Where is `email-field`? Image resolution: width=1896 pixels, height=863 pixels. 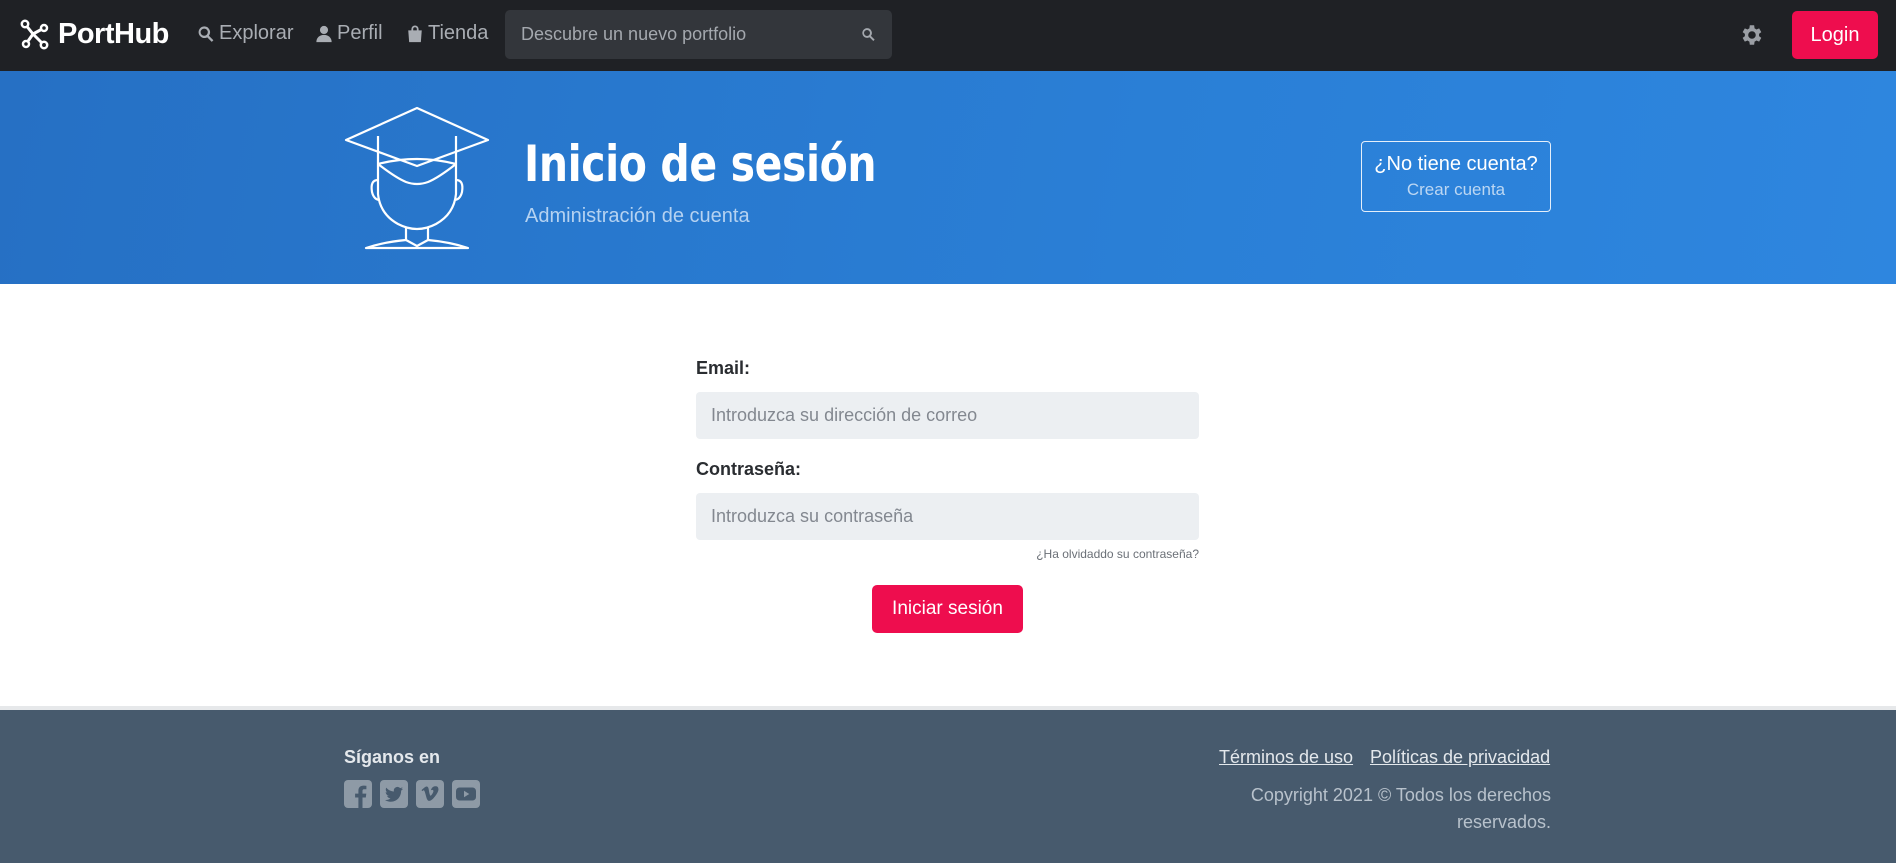 email-field is located at coordinates (947, 415).